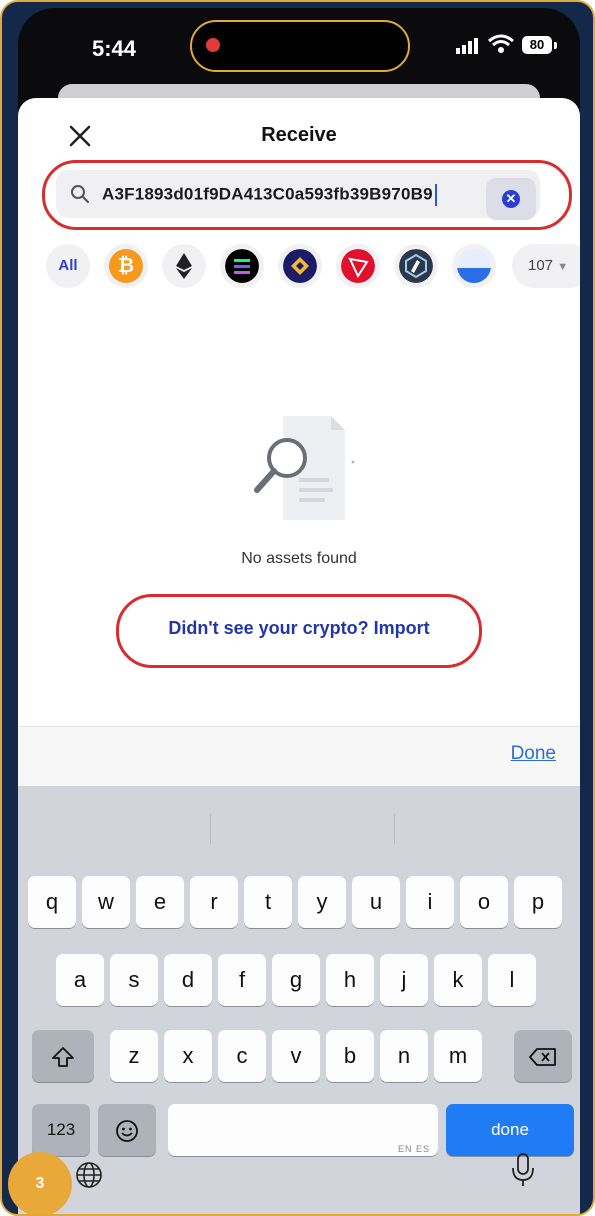 The width and height of the screenshot is (595, 1216). Describe the element at coordinates (512, 980) in the screenshot. I see `key-l: l` at that location.